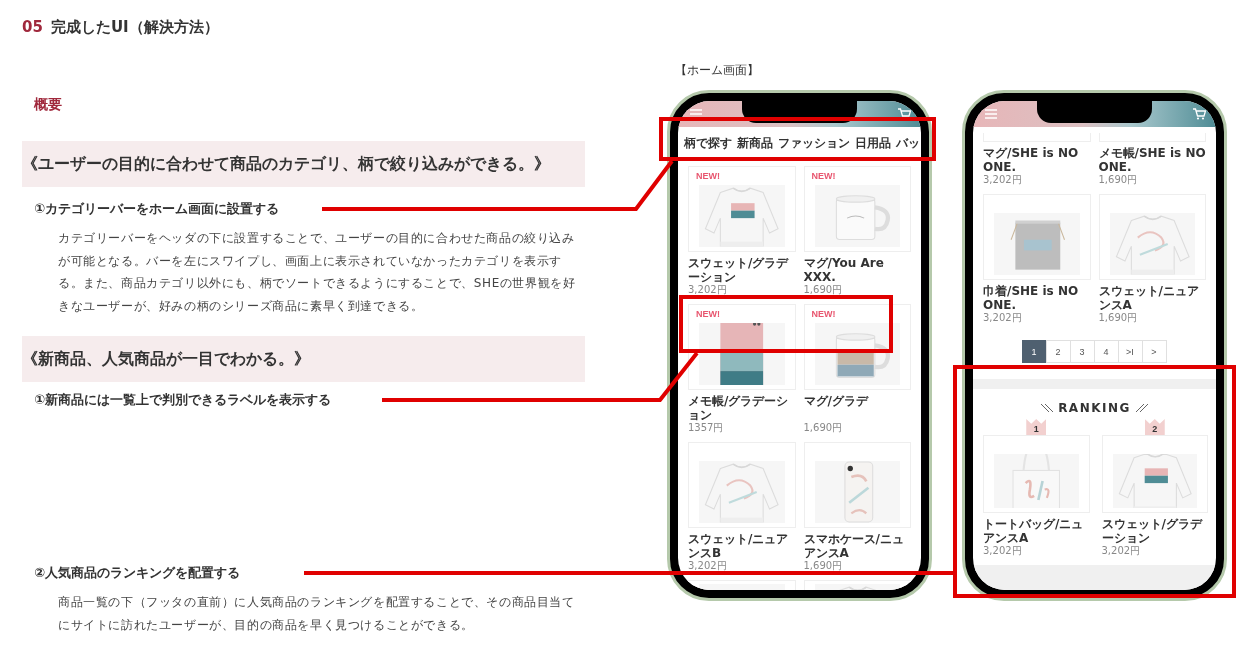 The width and height of the screenshot is (1250, 667). What do you see at coordinates (317, 614) in the screenshot?
I see `point-description: 商品一覧の下（フッタの直前）に人気商品のランキングを配置することで、その商品目当てにサイトに訪れたユーザーが、目的の商品を早く見つけることができる。` at bounding box center [317, 614].